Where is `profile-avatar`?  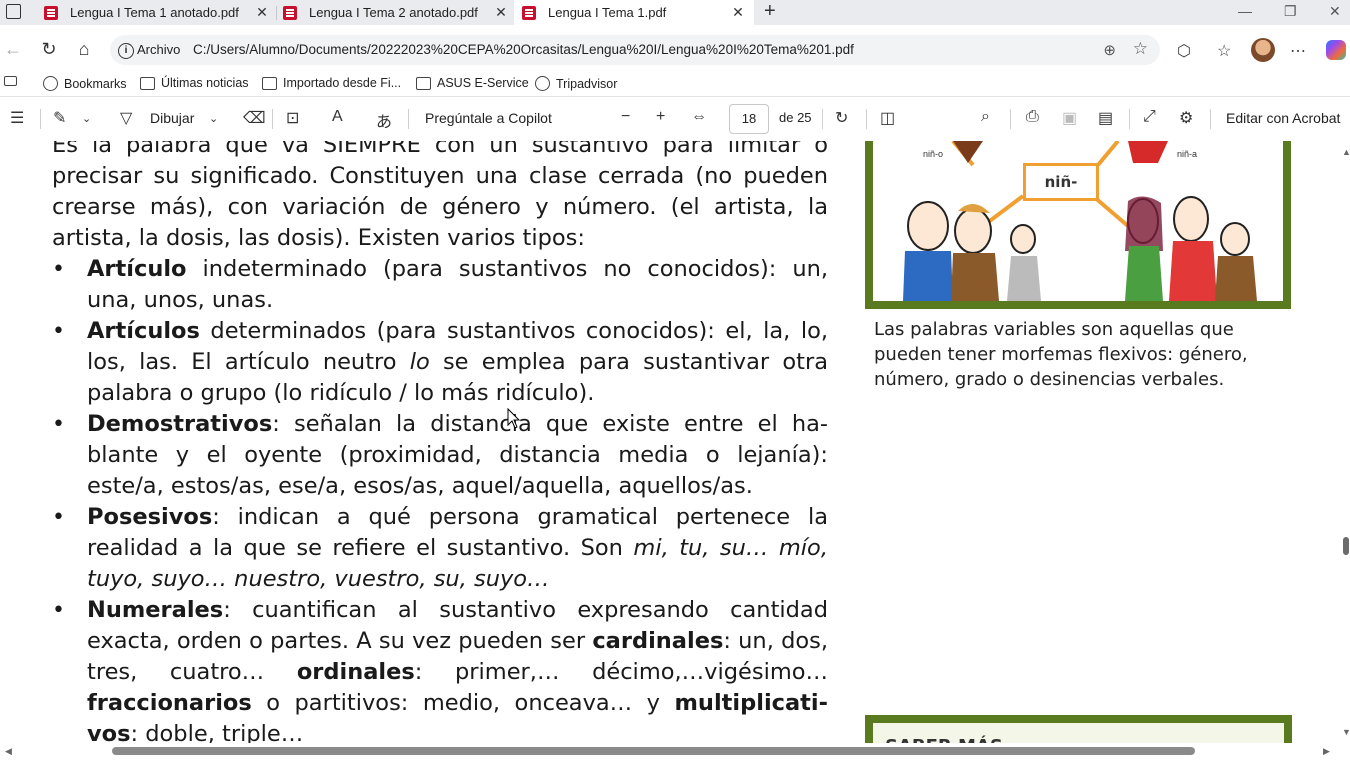
profile-avatar is located at coordinates (1263, 50).